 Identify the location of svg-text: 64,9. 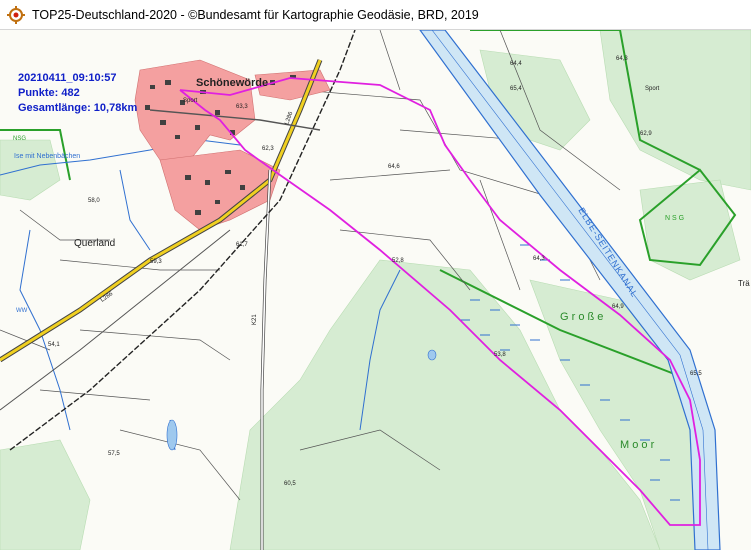
(618, 307).